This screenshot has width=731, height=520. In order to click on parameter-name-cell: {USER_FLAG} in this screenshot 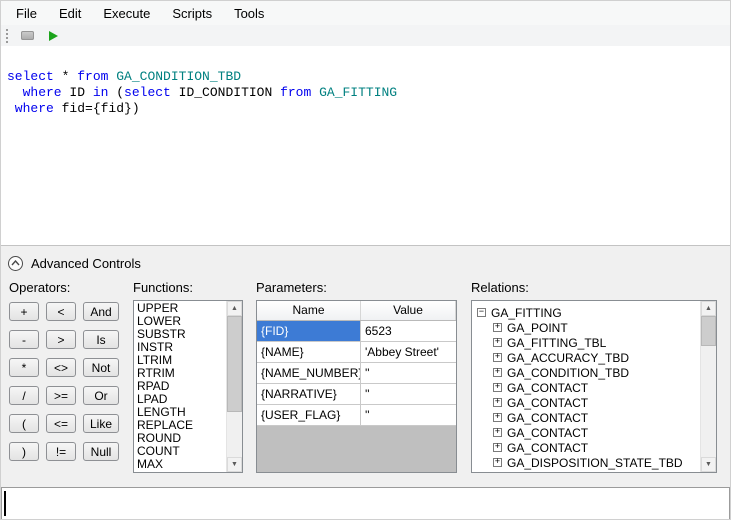, I will do `click(309, 415)`.